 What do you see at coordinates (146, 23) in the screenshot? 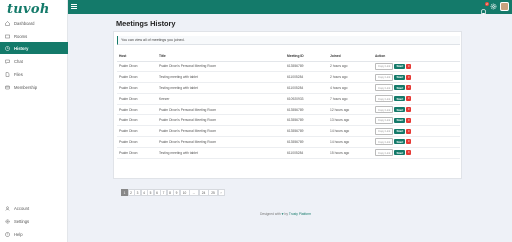
I see `page-title: Meetings History` at bounding box center [146, 23].